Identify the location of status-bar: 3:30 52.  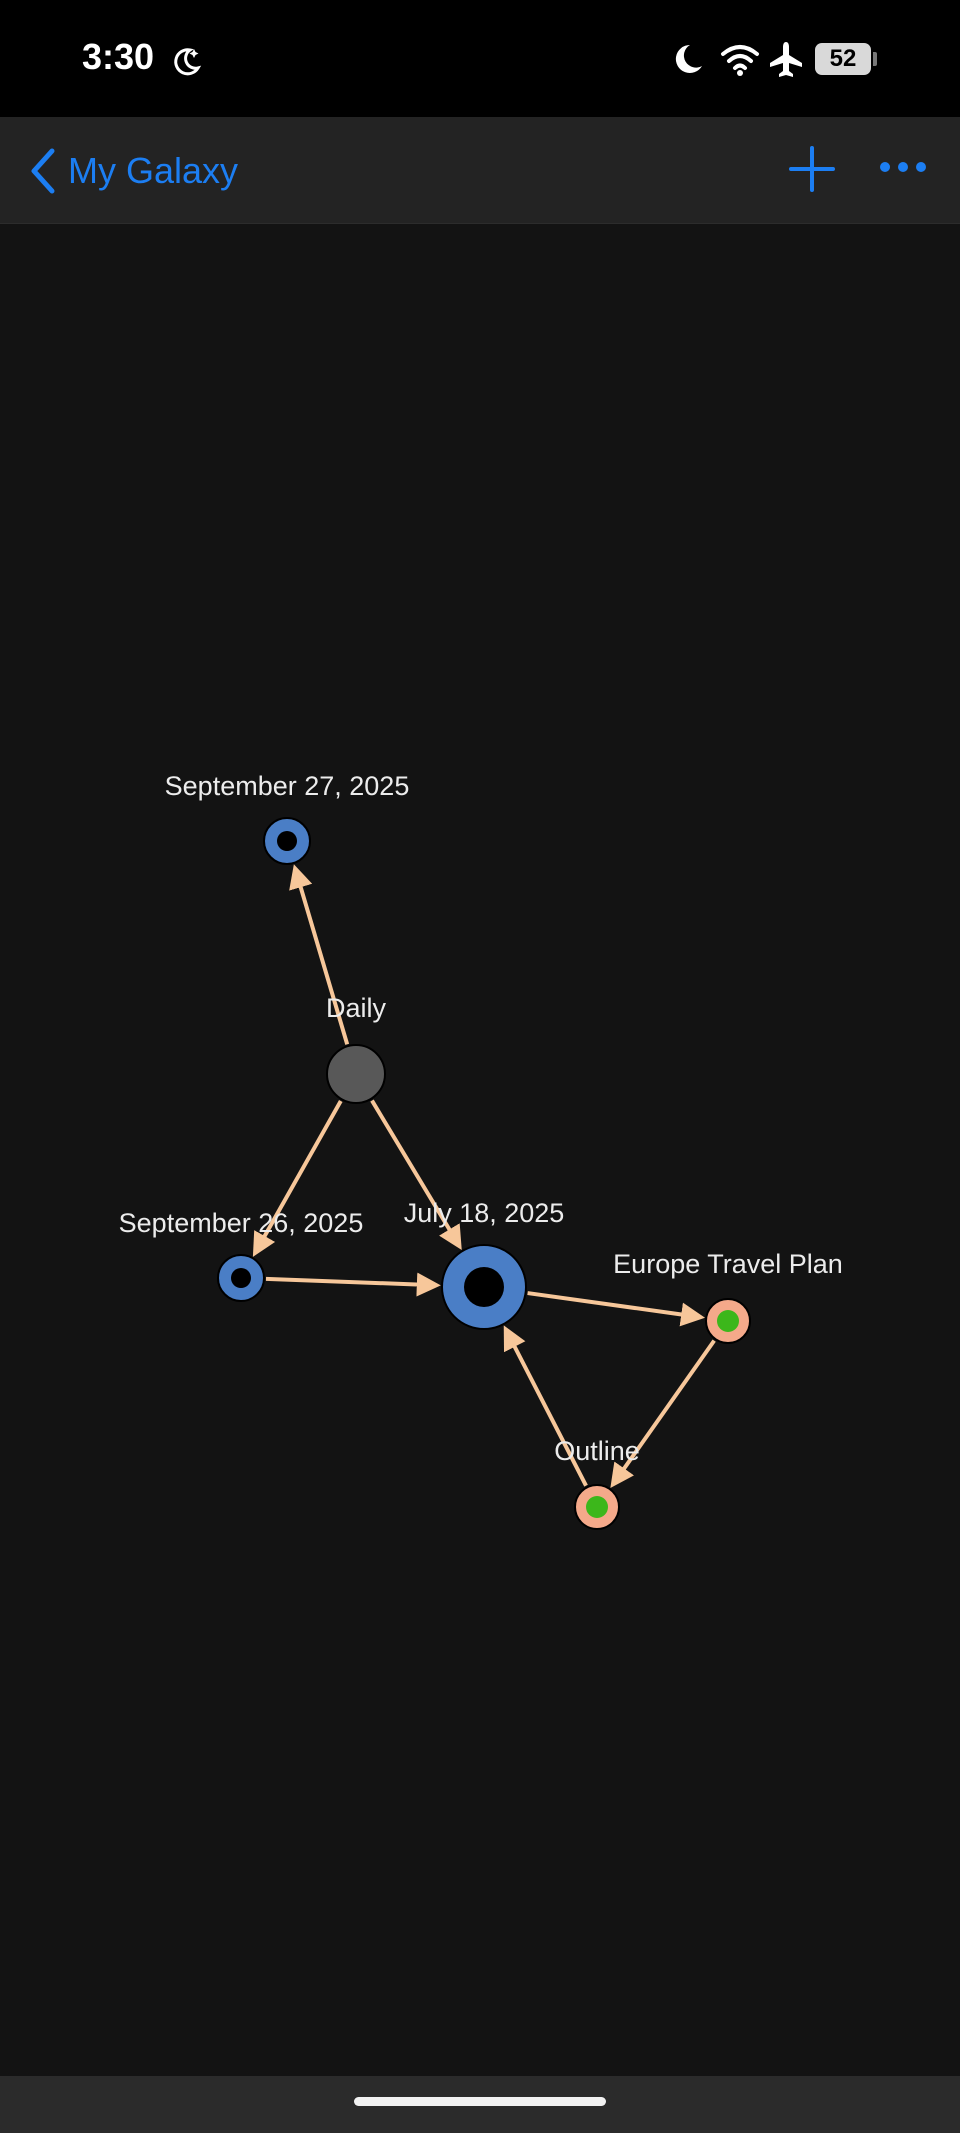
(480, 58).